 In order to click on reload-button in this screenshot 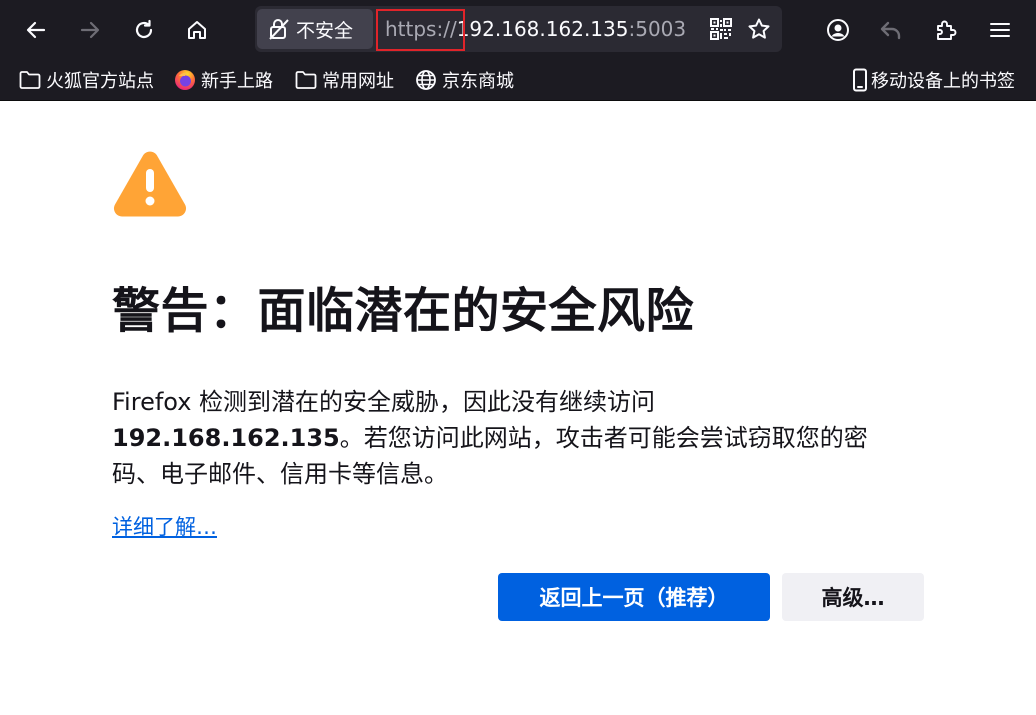, I will do `click(144, 30)`.